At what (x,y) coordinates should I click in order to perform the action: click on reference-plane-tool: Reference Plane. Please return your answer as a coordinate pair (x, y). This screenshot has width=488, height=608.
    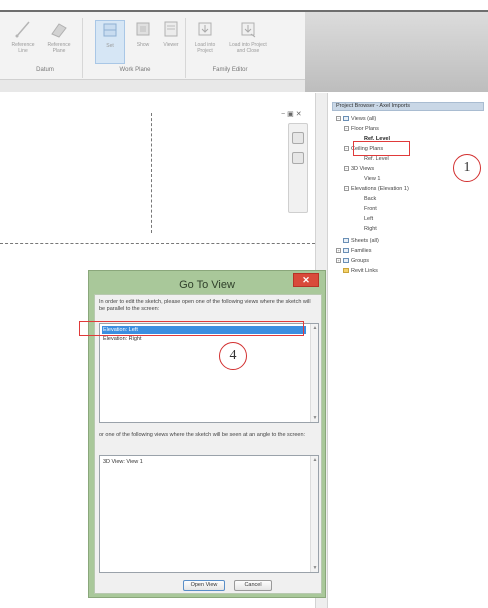
    Looking at the image, I should click on (59, 42).